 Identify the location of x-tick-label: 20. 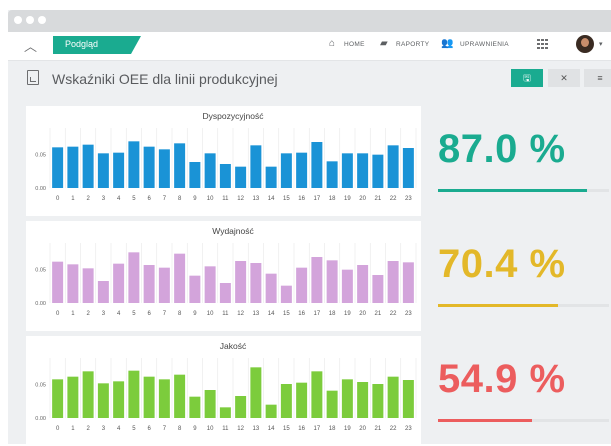
(362, 314).